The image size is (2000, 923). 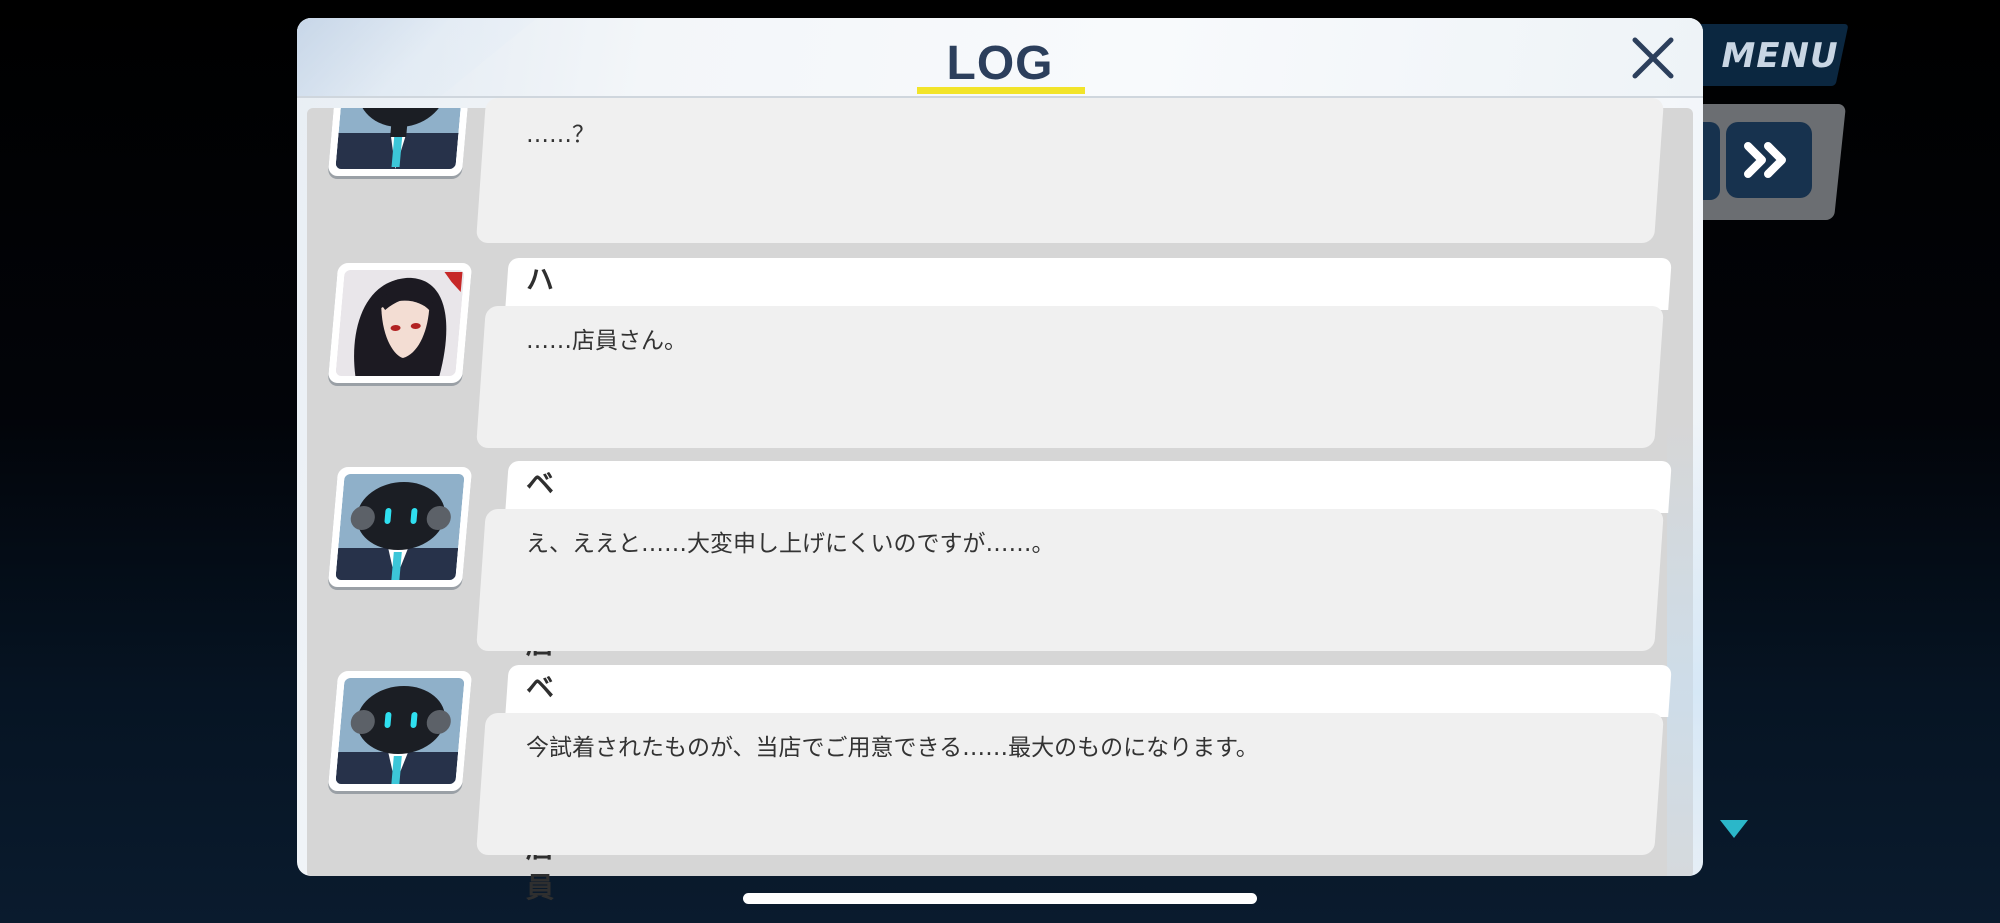 I want to click on fast-forward-icon, so click(x=1765, y=160).